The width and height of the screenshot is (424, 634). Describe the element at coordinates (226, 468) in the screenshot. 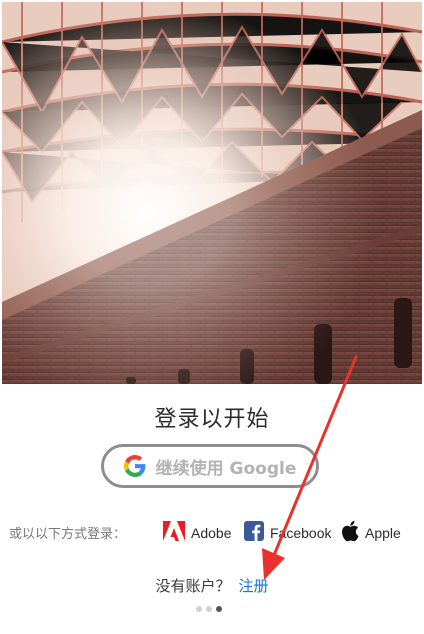

I see `google-button-label: 继续使用 Google` at that location.